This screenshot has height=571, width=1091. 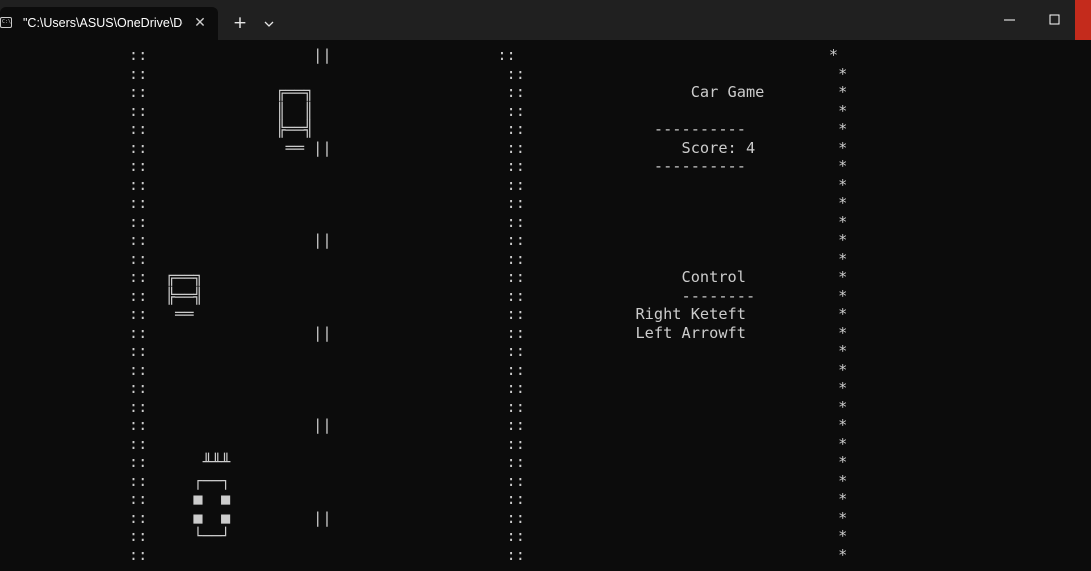 I want to click on console-line: :: ╨╨╨ :: *, so click(x=424, y=462).